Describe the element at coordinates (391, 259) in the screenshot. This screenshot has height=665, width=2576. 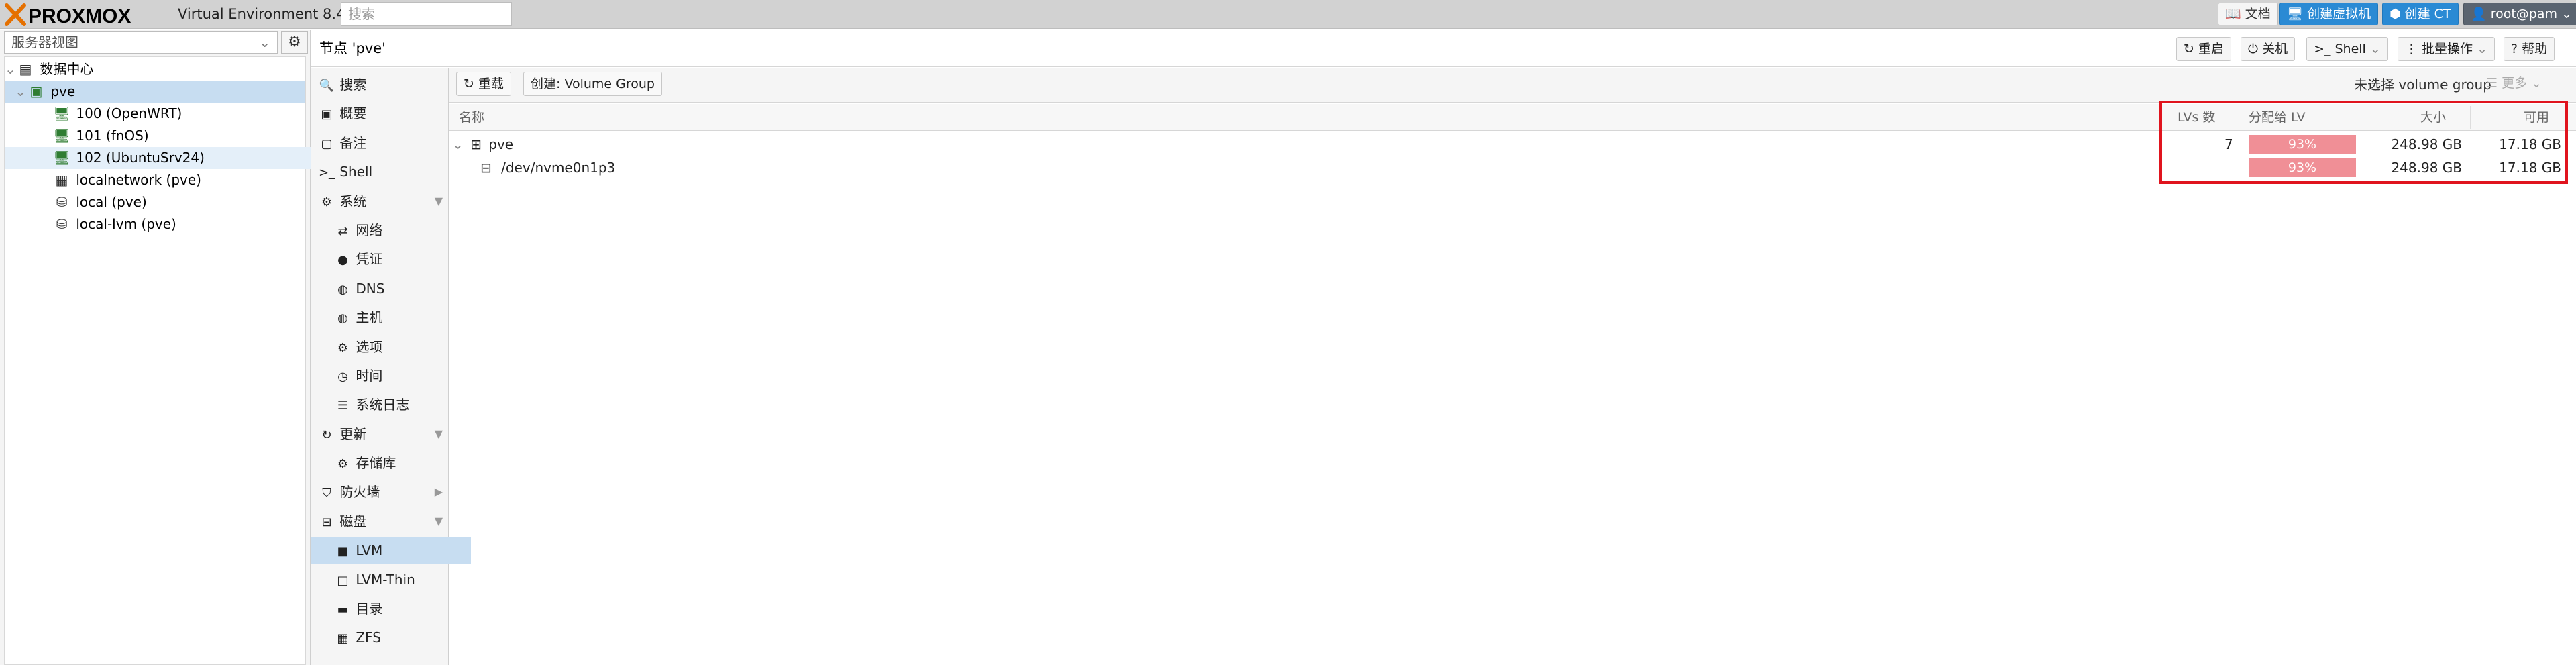
I see `nav-item-certificates: ● 凭证` at that location.